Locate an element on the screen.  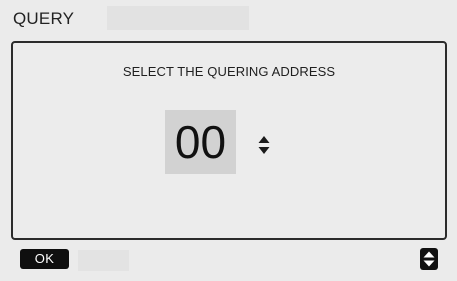
page-title: QUERY is located at coordinates (44, 18).